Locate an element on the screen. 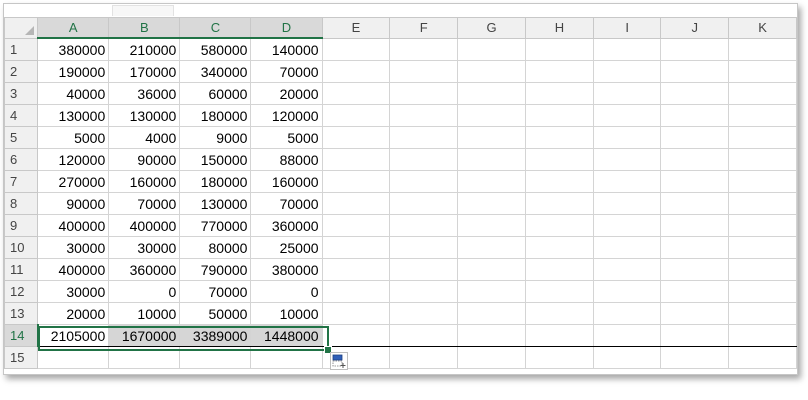 The height and width of the screenshot is (400, 808). cell-value: 25000 is located at coordinates (286, 247).